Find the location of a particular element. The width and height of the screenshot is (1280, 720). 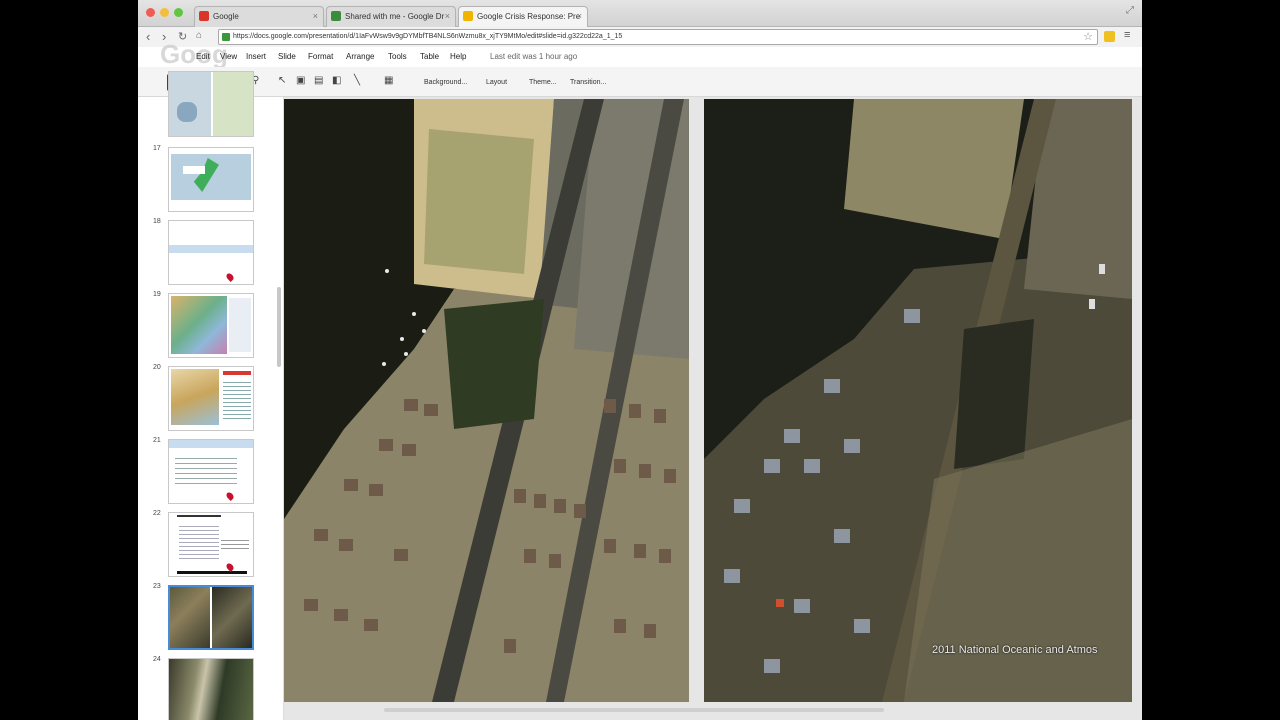

minimize-window-button is located at coordinates (164, 12).